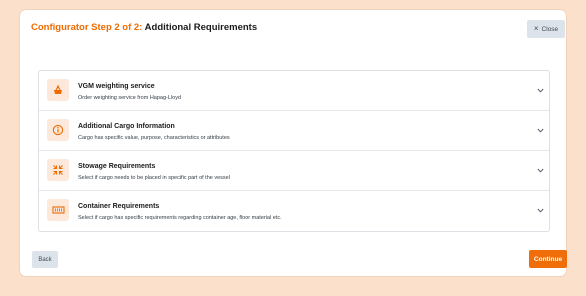 This screenshot has height=296, width=586. Describe the element at coordinates (119, 206) in the screenshot. I see `requirement-title: Container Requirements` at that location.